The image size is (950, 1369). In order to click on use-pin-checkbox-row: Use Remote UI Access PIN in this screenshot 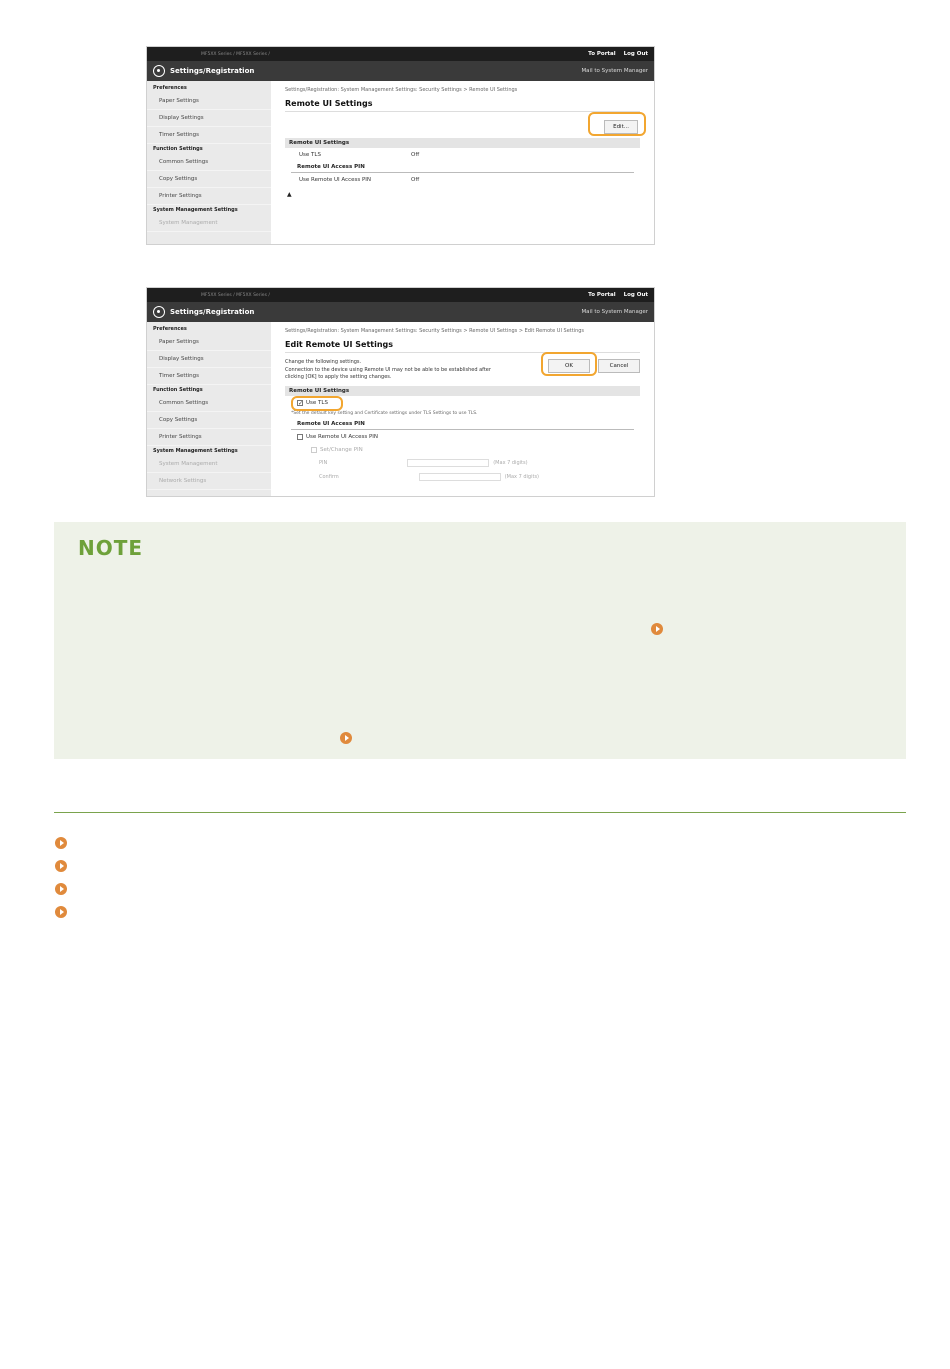, I will do `click(462, 436)`.